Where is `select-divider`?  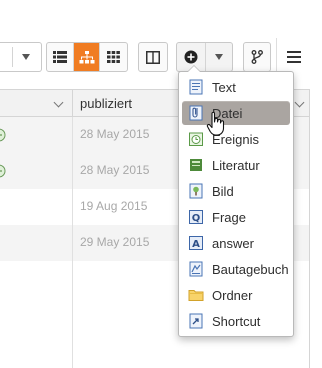
select-divider is located at coordinates (12, 57).